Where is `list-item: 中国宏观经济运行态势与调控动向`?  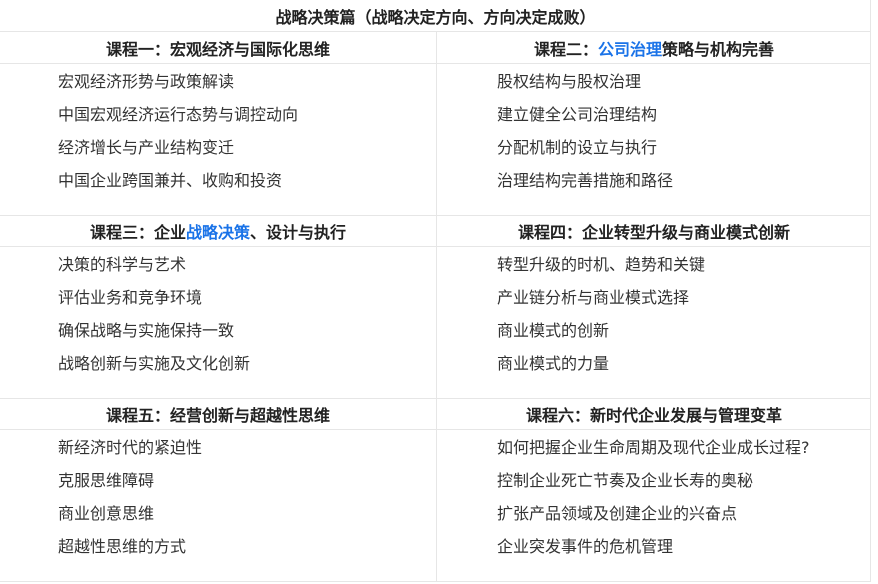
list-item: 中国宏观经济运行态势与调控动向 is located at coordinates (178, 114).